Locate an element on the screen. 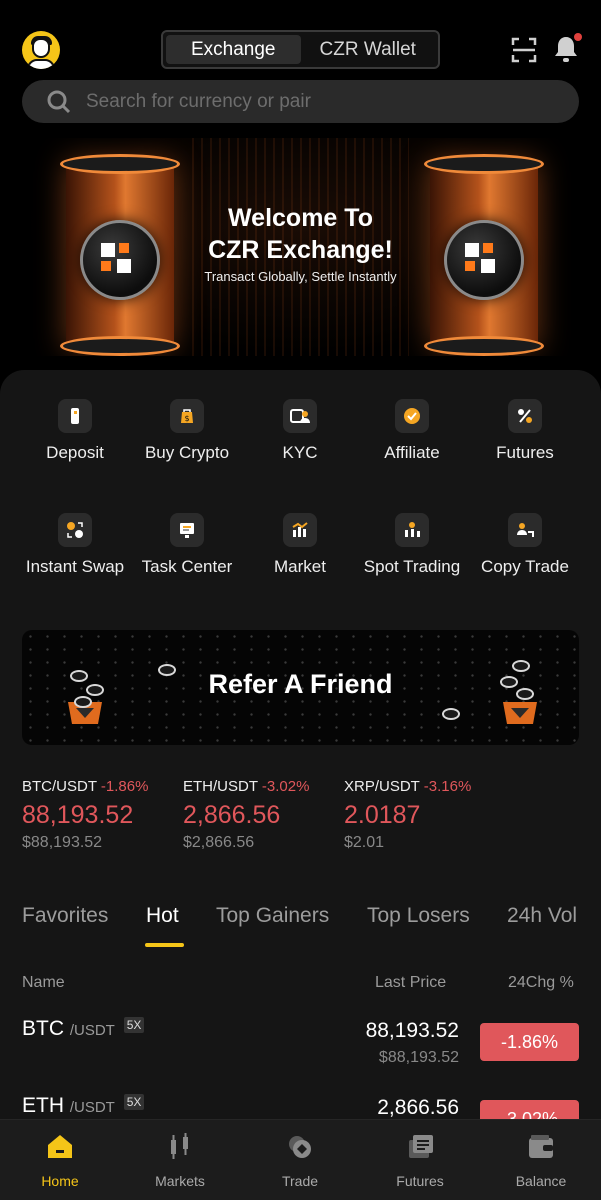 Image resolution: width=601 pixels, height=1200 pixels. ticker-usd: $2,866.56 is located at coordinates (219, 842).